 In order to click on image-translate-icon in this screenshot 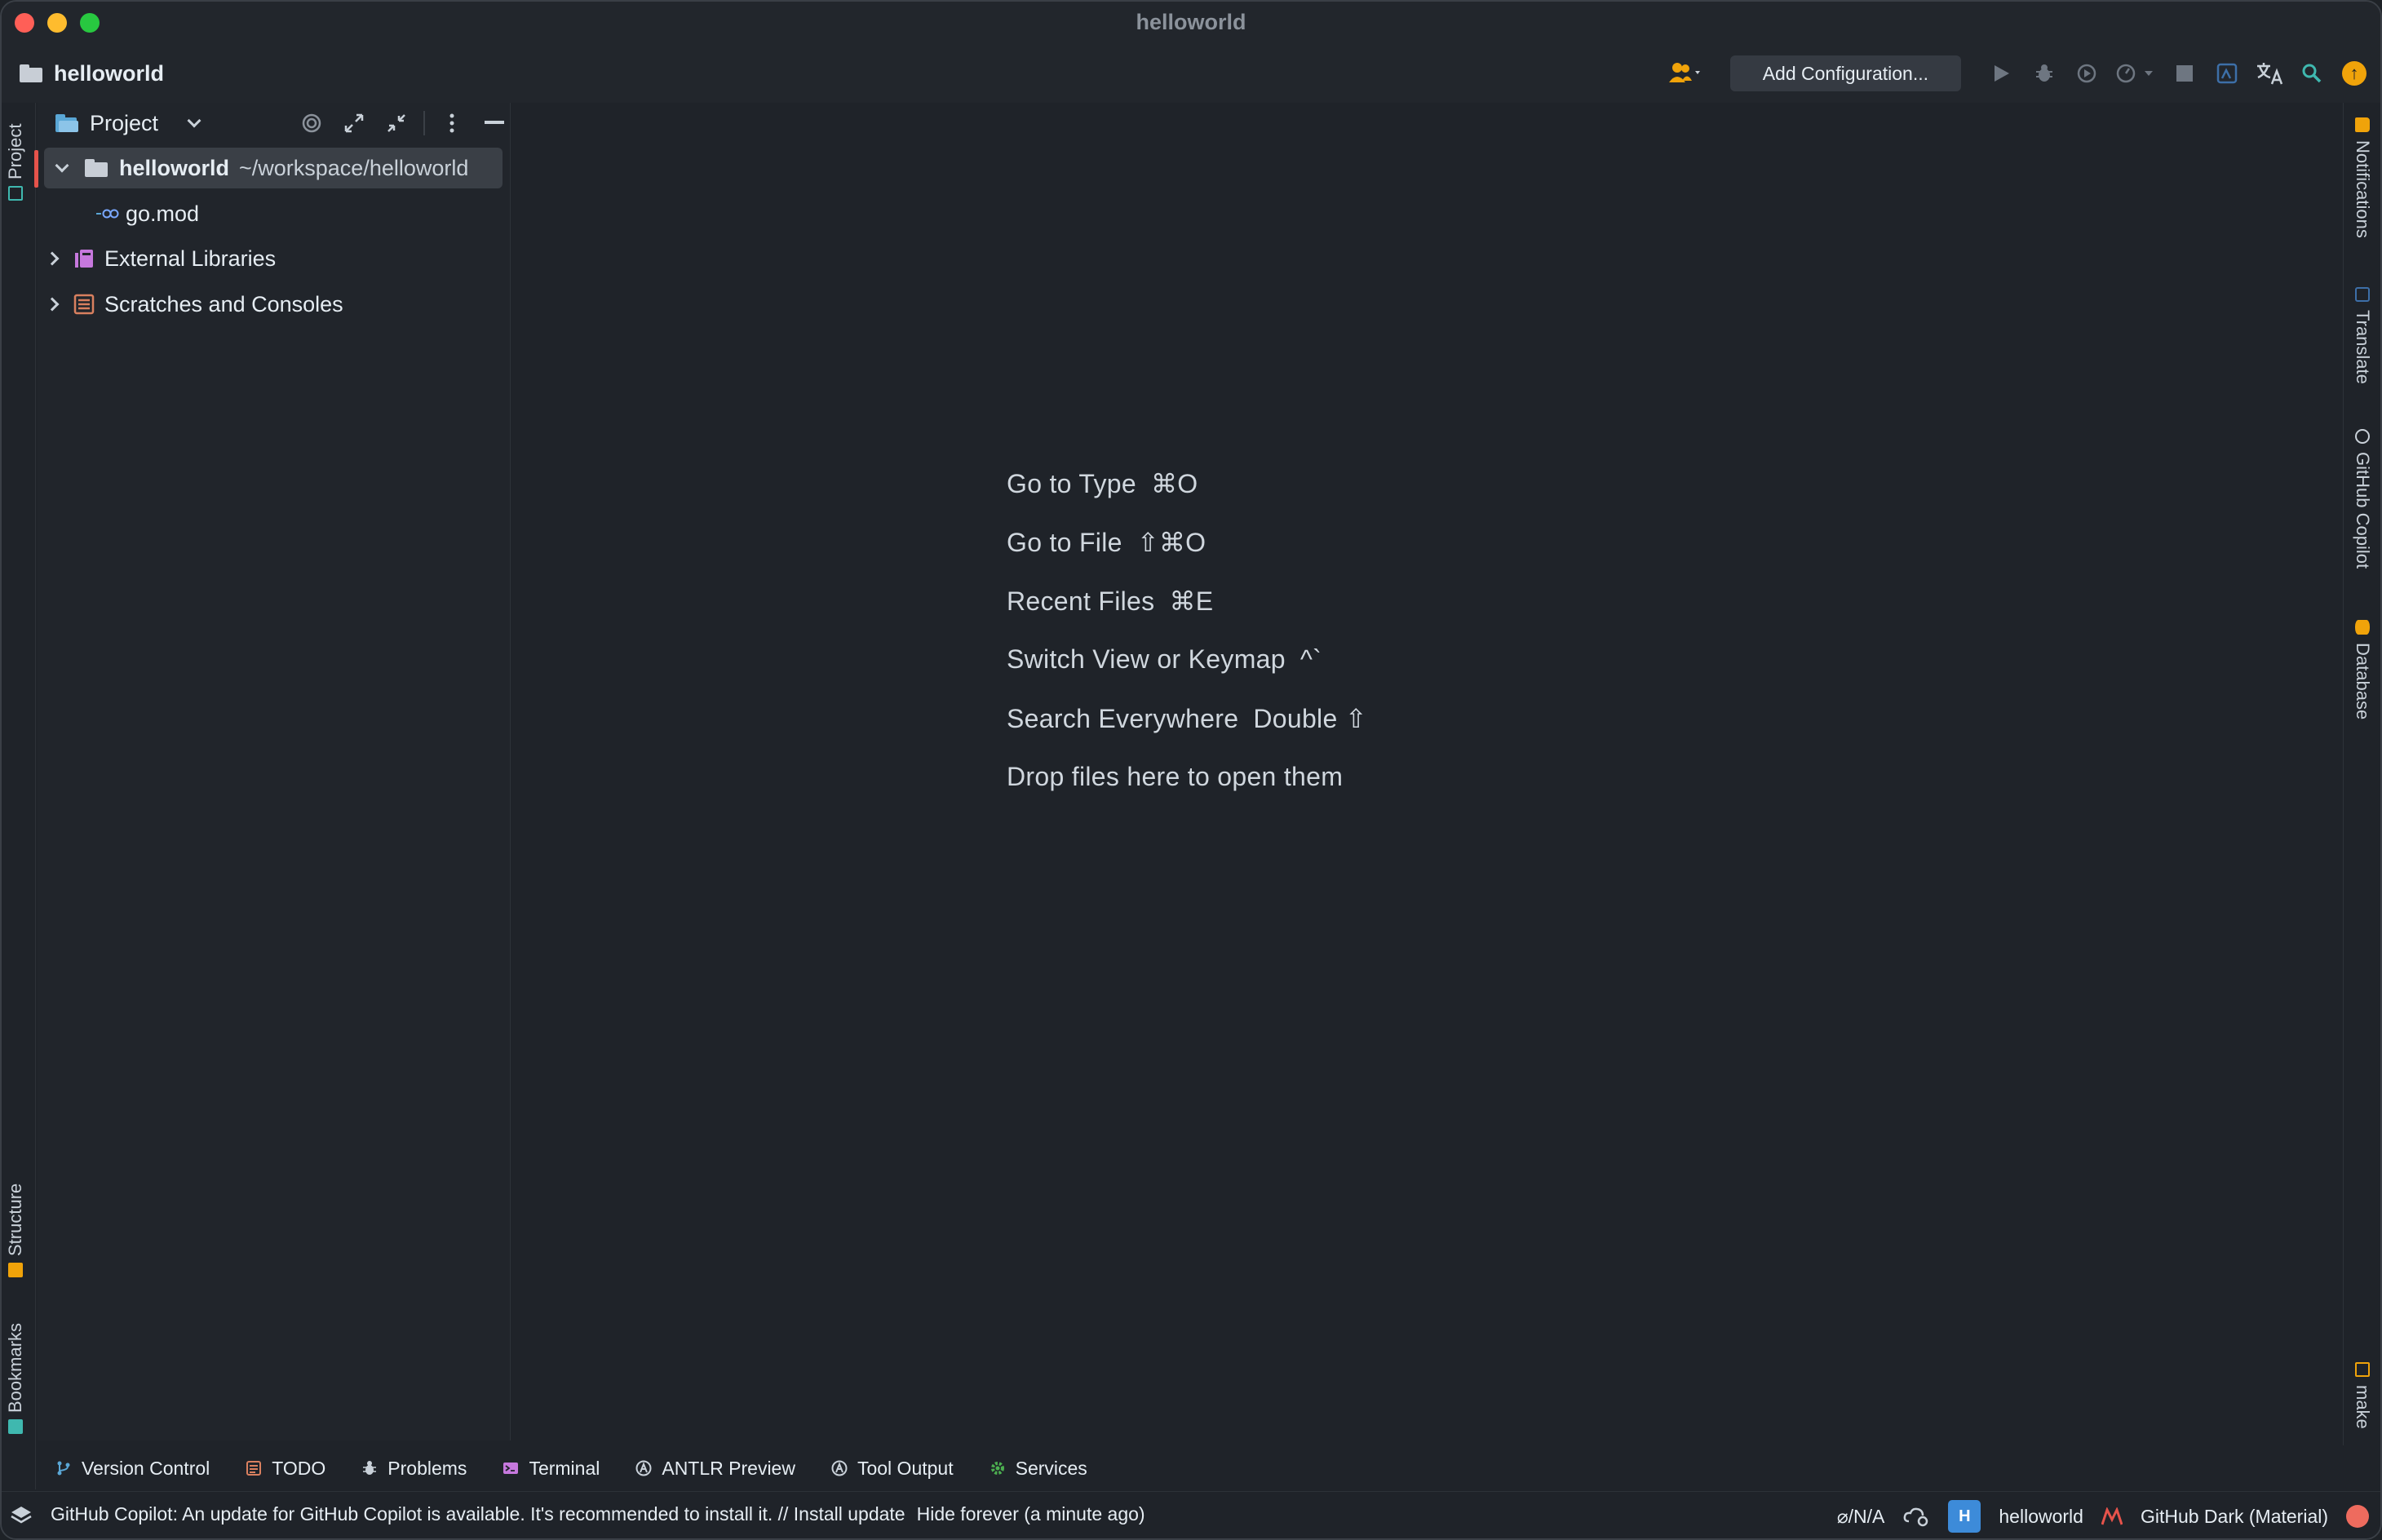, I will do `click(2227, 73)`.